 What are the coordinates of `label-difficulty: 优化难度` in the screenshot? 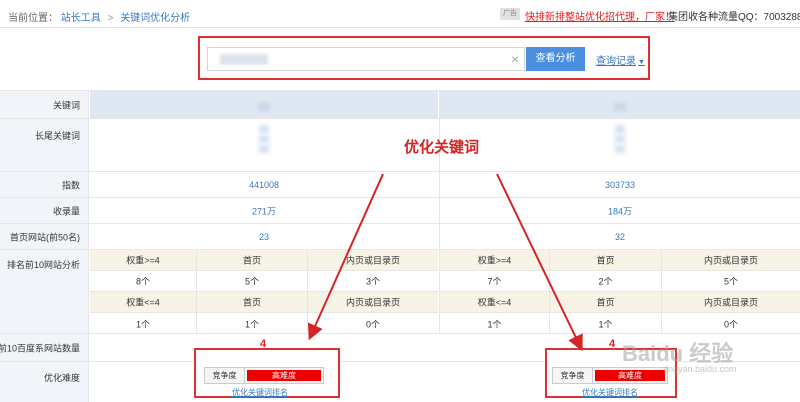 It's located at (44, 382).